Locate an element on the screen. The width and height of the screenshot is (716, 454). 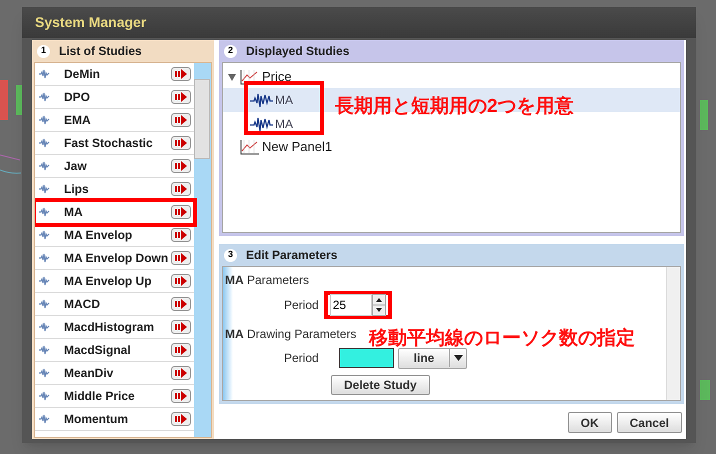
tree-node: New Panel1 is located at coordinates (297, 147).